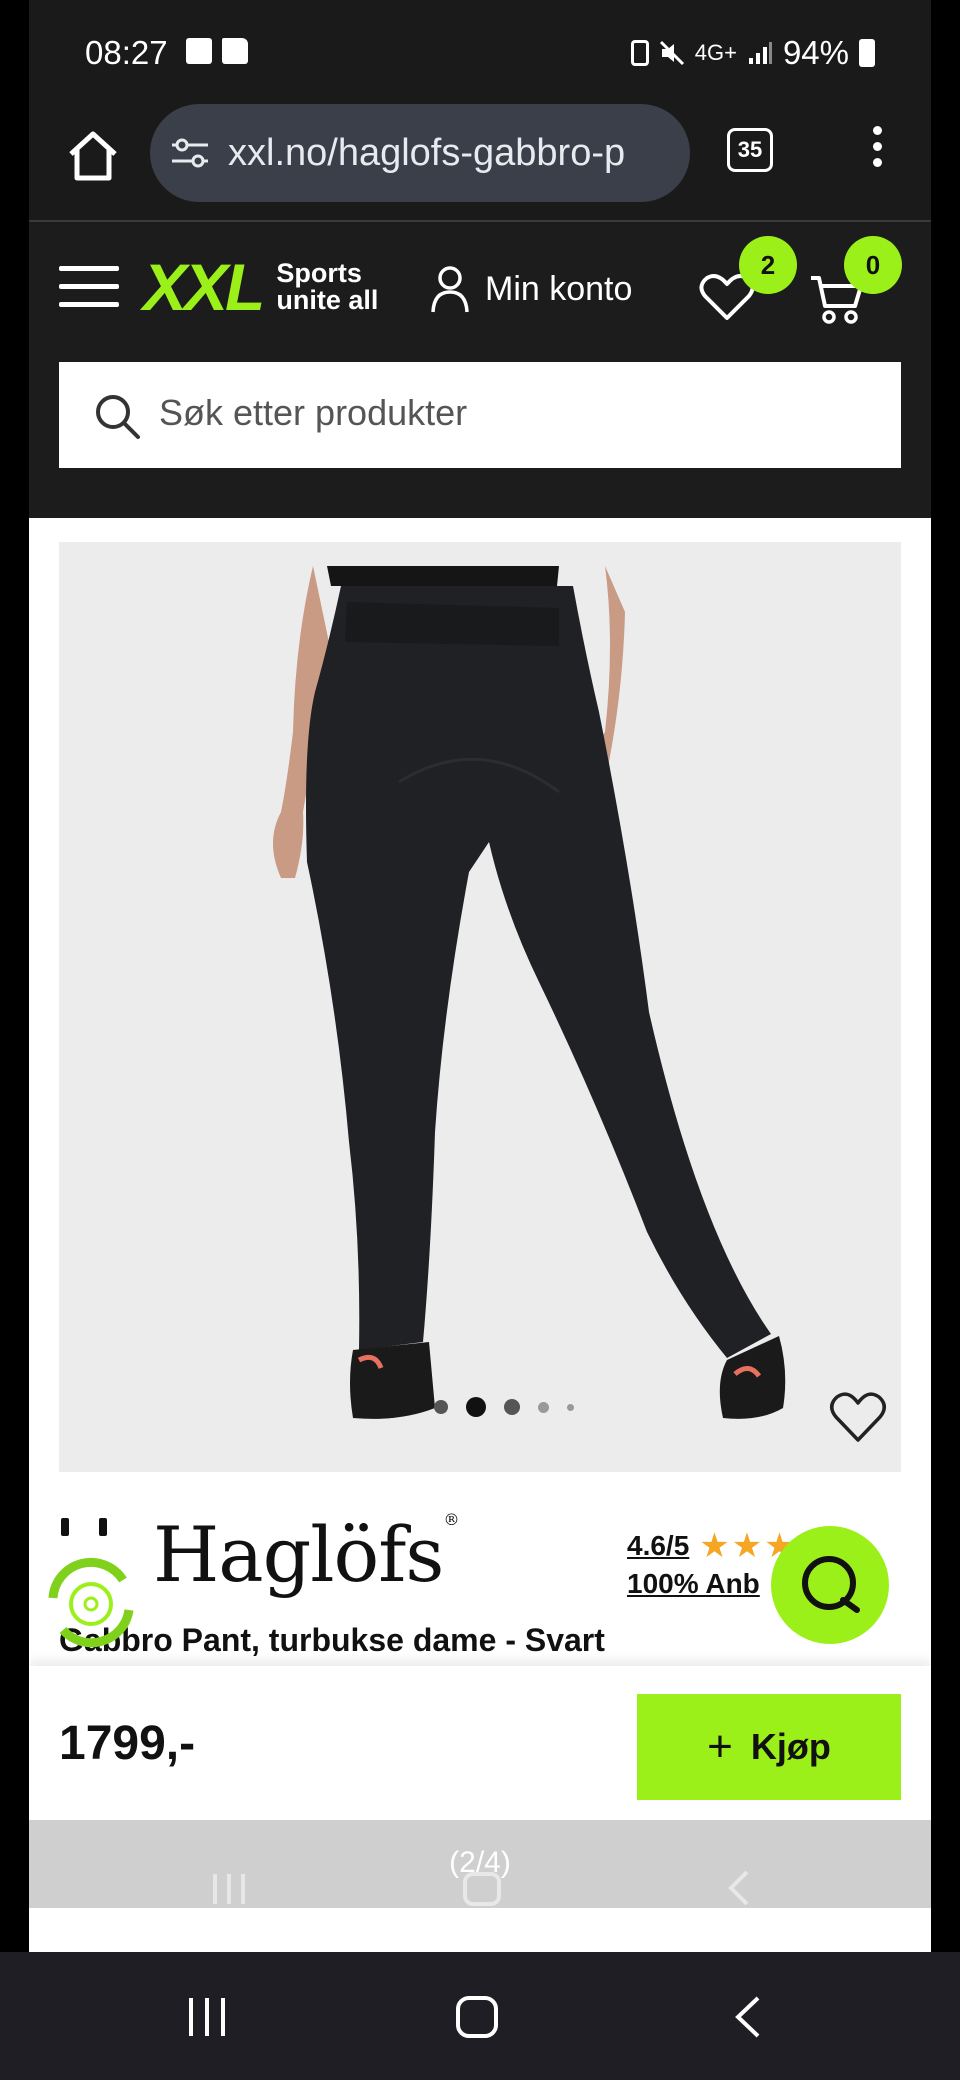 The width and height of the screenshot is (960, 2080). What do you see at coordinates (639, 53) in the screenshot?
I see `nfc-icon` at bounding box center [639, 53].